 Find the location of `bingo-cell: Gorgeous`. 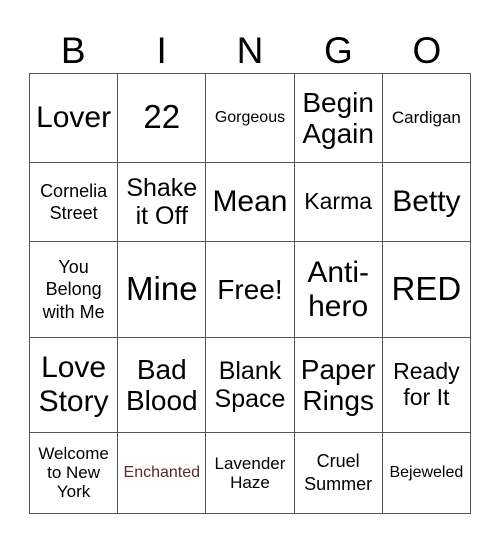

bingo-cell: Gorgeous is located at coordinates (250, 118).